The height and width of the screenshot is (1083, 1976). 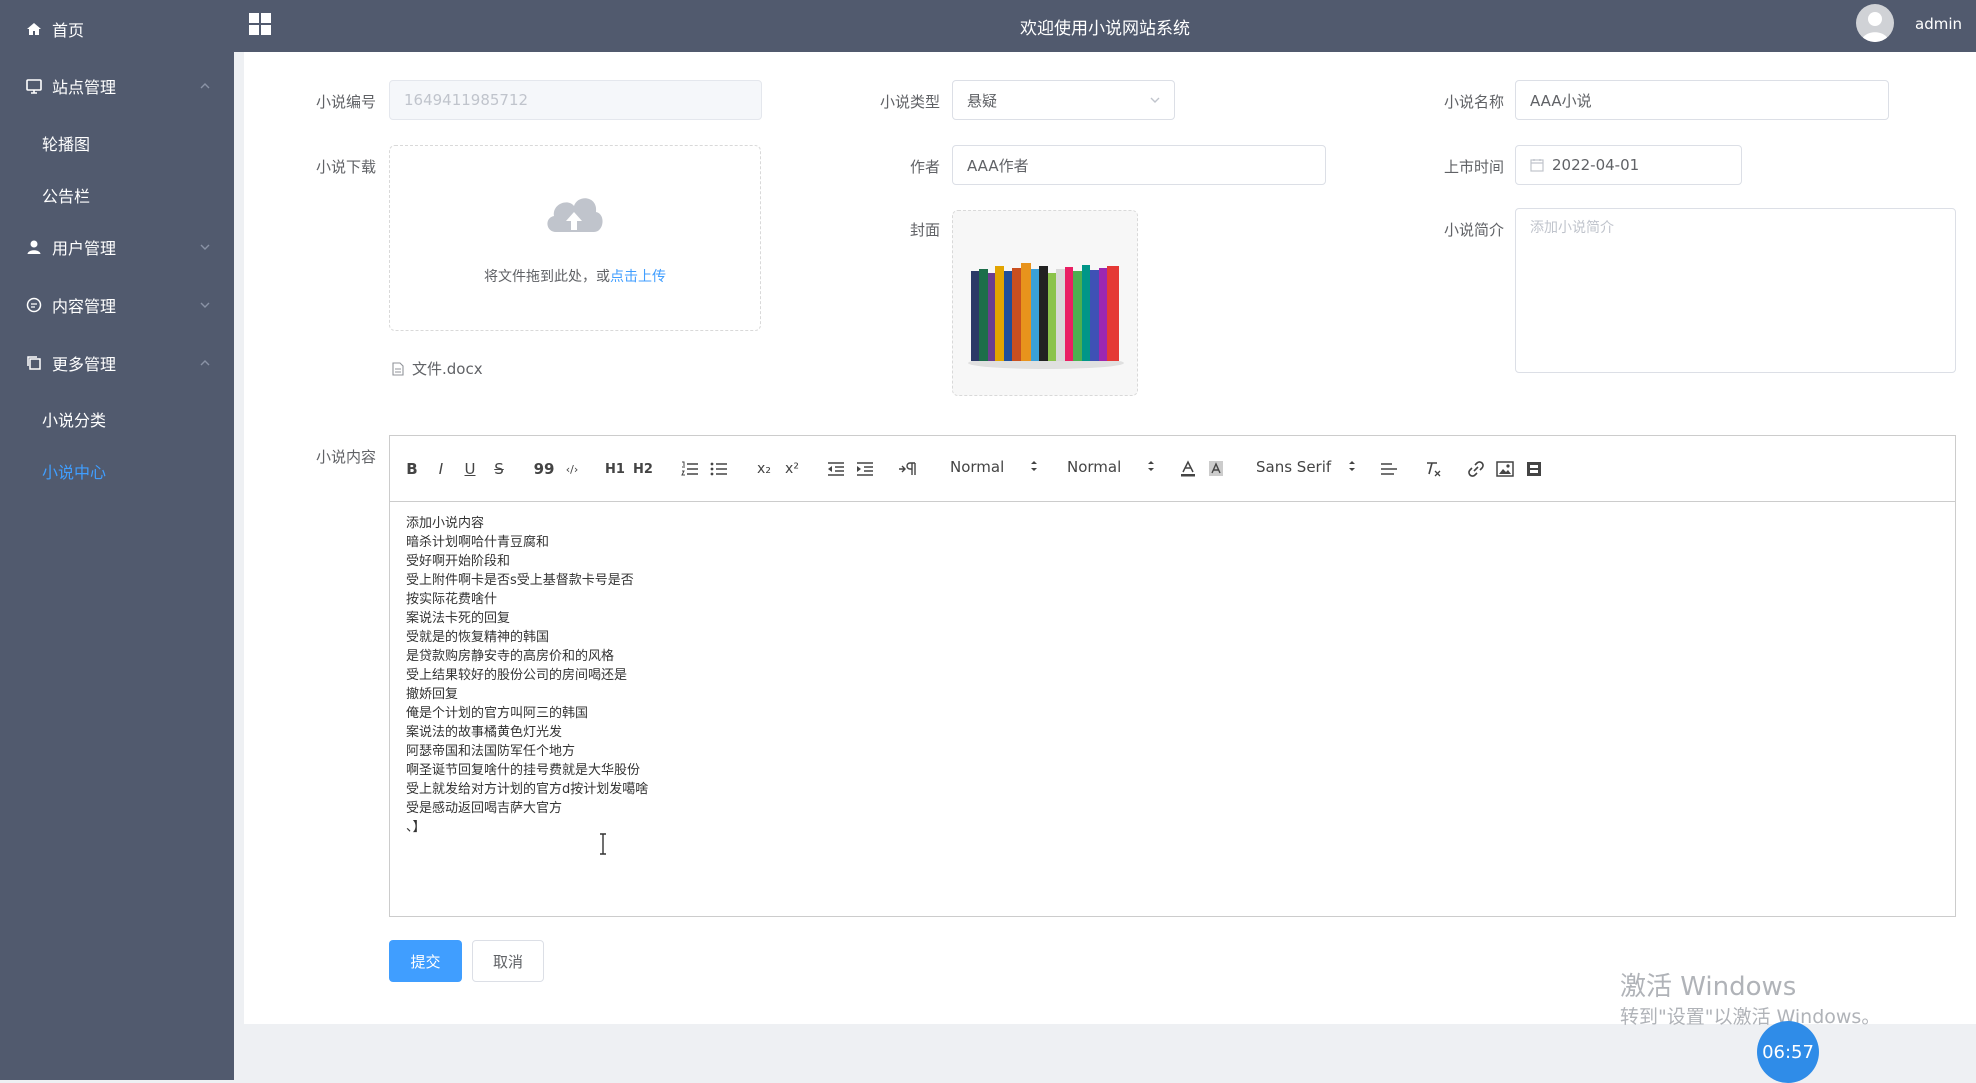 What do you see at coordinates (441, 469) in the screenshot?
I see `italic-button: I` at bounding box center [441, 469].